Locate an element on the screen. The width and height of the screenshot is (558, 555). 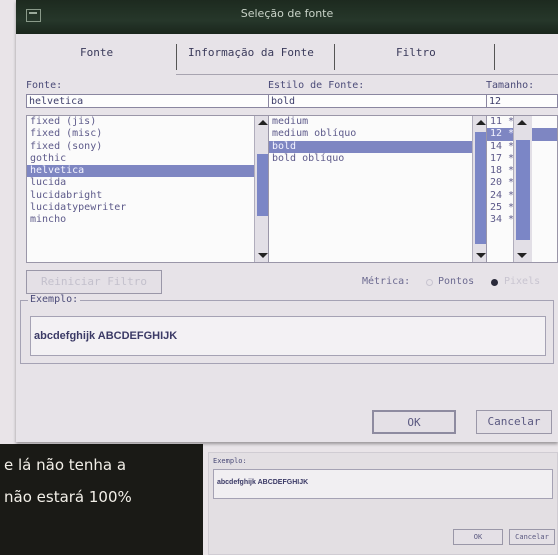
example-label: Exemplo: is located at coordinates (54, 299).